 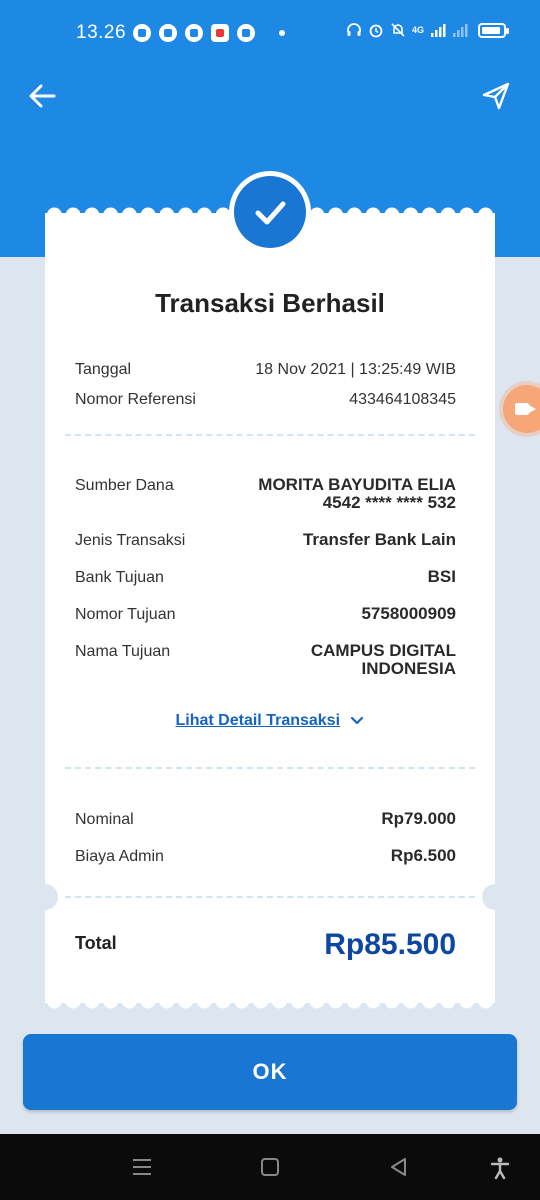 I want to click on messenger-icon, so click(x=168, y=33).